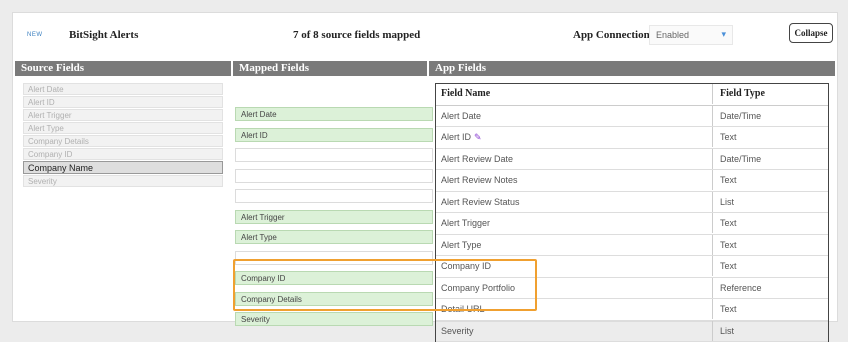 This screenshot has width=848, height=342. I want to click on mapped-field-row: Alert Type, so click(335, 237).